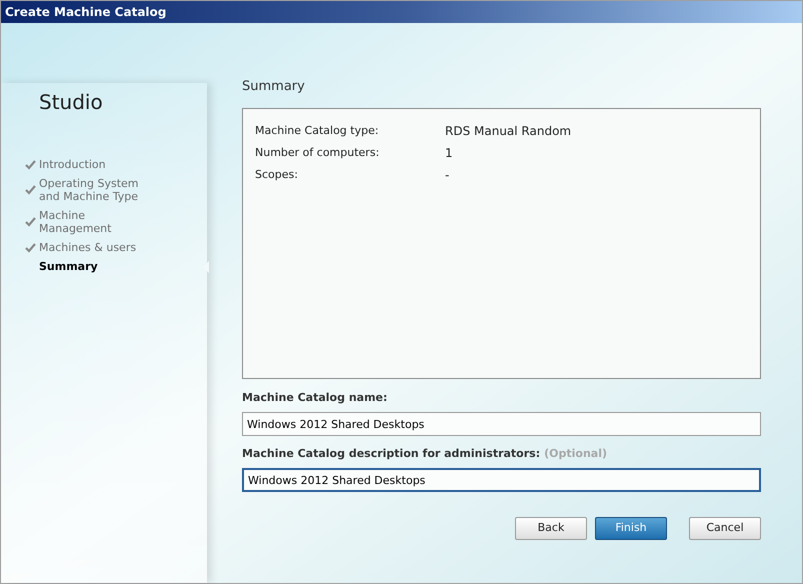  What do you see at coordinates (99, 190) in the screenshot?
I see `wizard-step: Operating System and Machine Type` at bounding box center [99, 190].